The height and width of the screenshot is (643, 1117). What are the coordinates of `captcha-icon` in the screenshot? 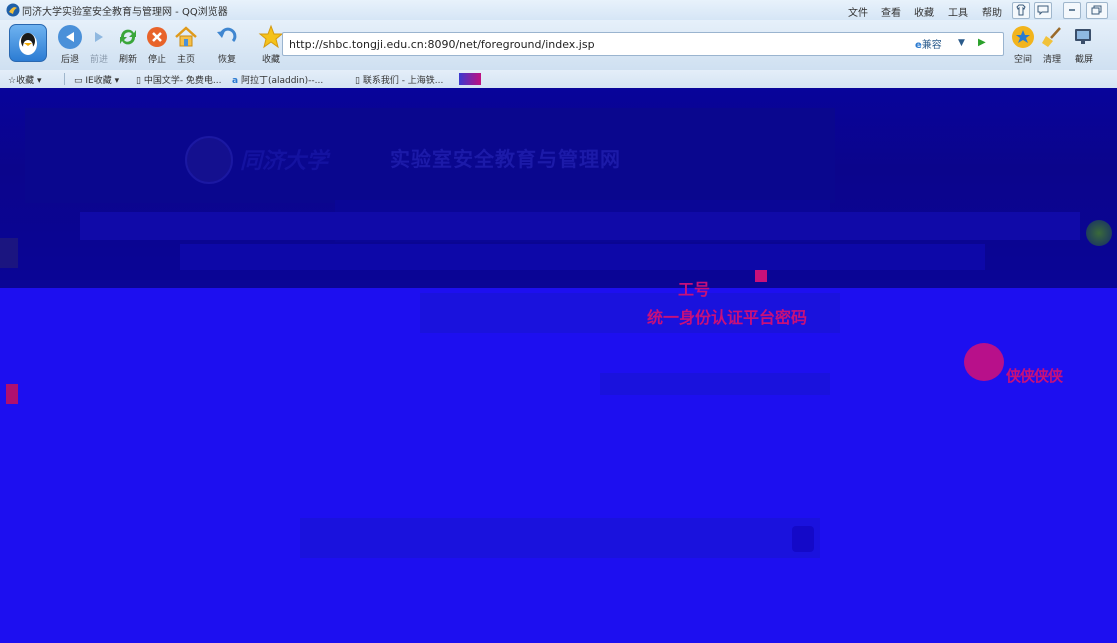 It's located at (761, 276).